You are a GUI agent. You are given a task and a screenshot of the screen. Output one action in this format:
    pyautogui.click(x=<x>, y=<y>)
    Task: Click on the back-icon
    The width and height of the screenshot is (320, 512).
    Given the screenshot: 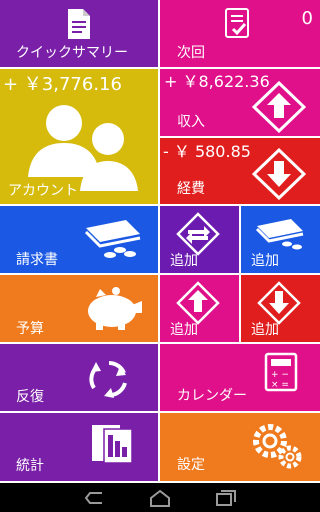 What is the action you would take?
    pyautogui.click(x=94, y=498)
    